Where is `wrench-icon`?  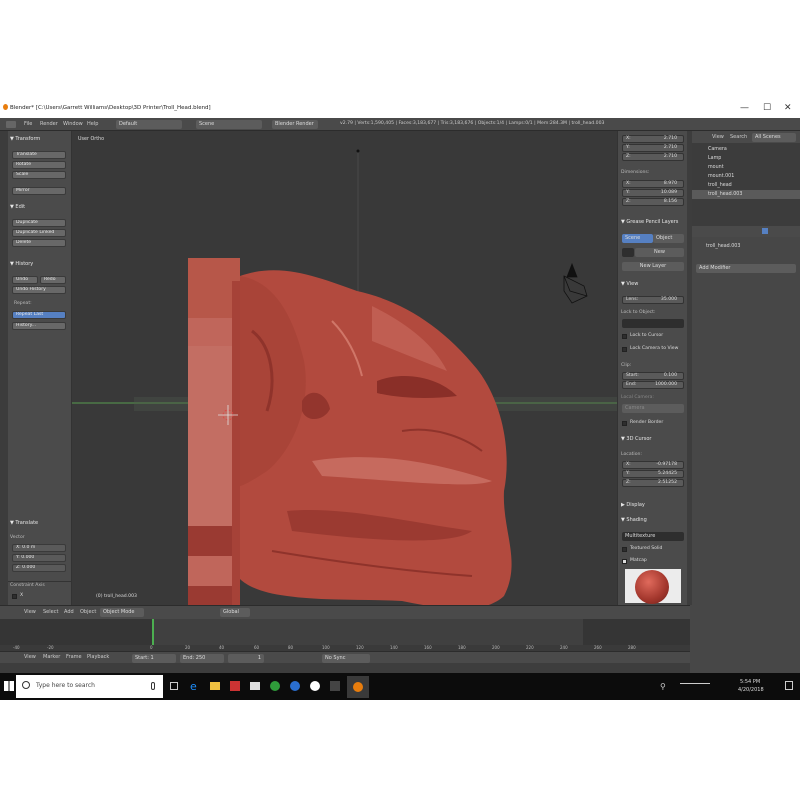 wrench-icon is located at coordinates (765, 231).